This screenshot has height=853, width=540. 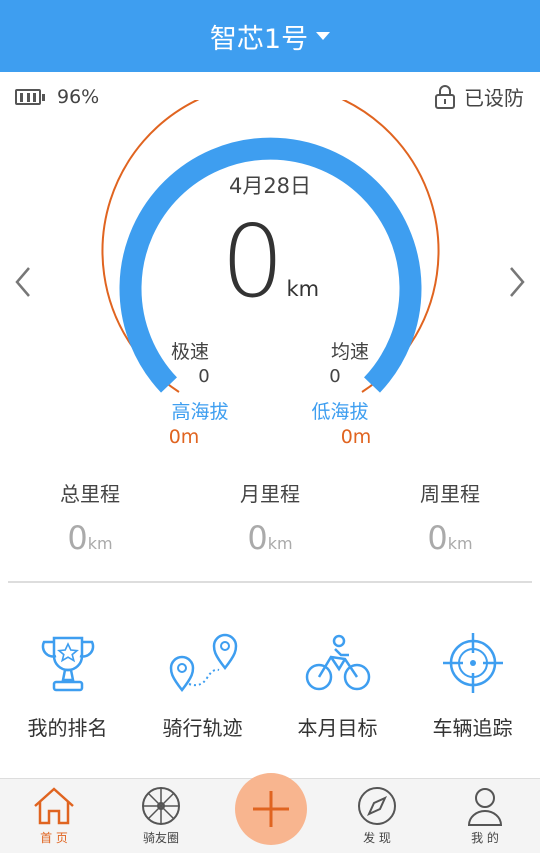 What do you see at coordinates (184, 437) in the screenshot?
I see `high-altitude-value: 0m` at bounding box center [184, 437].